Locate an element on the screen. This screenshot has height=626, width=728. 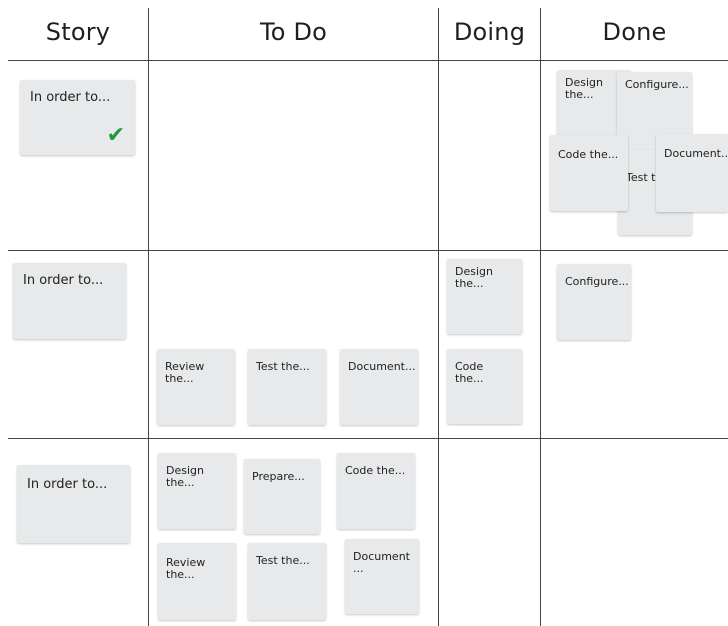
check-icon: ✔ is located at coordinates (115, 135).